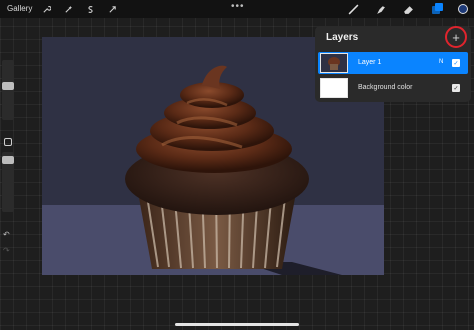 The image size is (474, 330). I want to click on left-sidebar: ↶ ↷, so click(8, 160).